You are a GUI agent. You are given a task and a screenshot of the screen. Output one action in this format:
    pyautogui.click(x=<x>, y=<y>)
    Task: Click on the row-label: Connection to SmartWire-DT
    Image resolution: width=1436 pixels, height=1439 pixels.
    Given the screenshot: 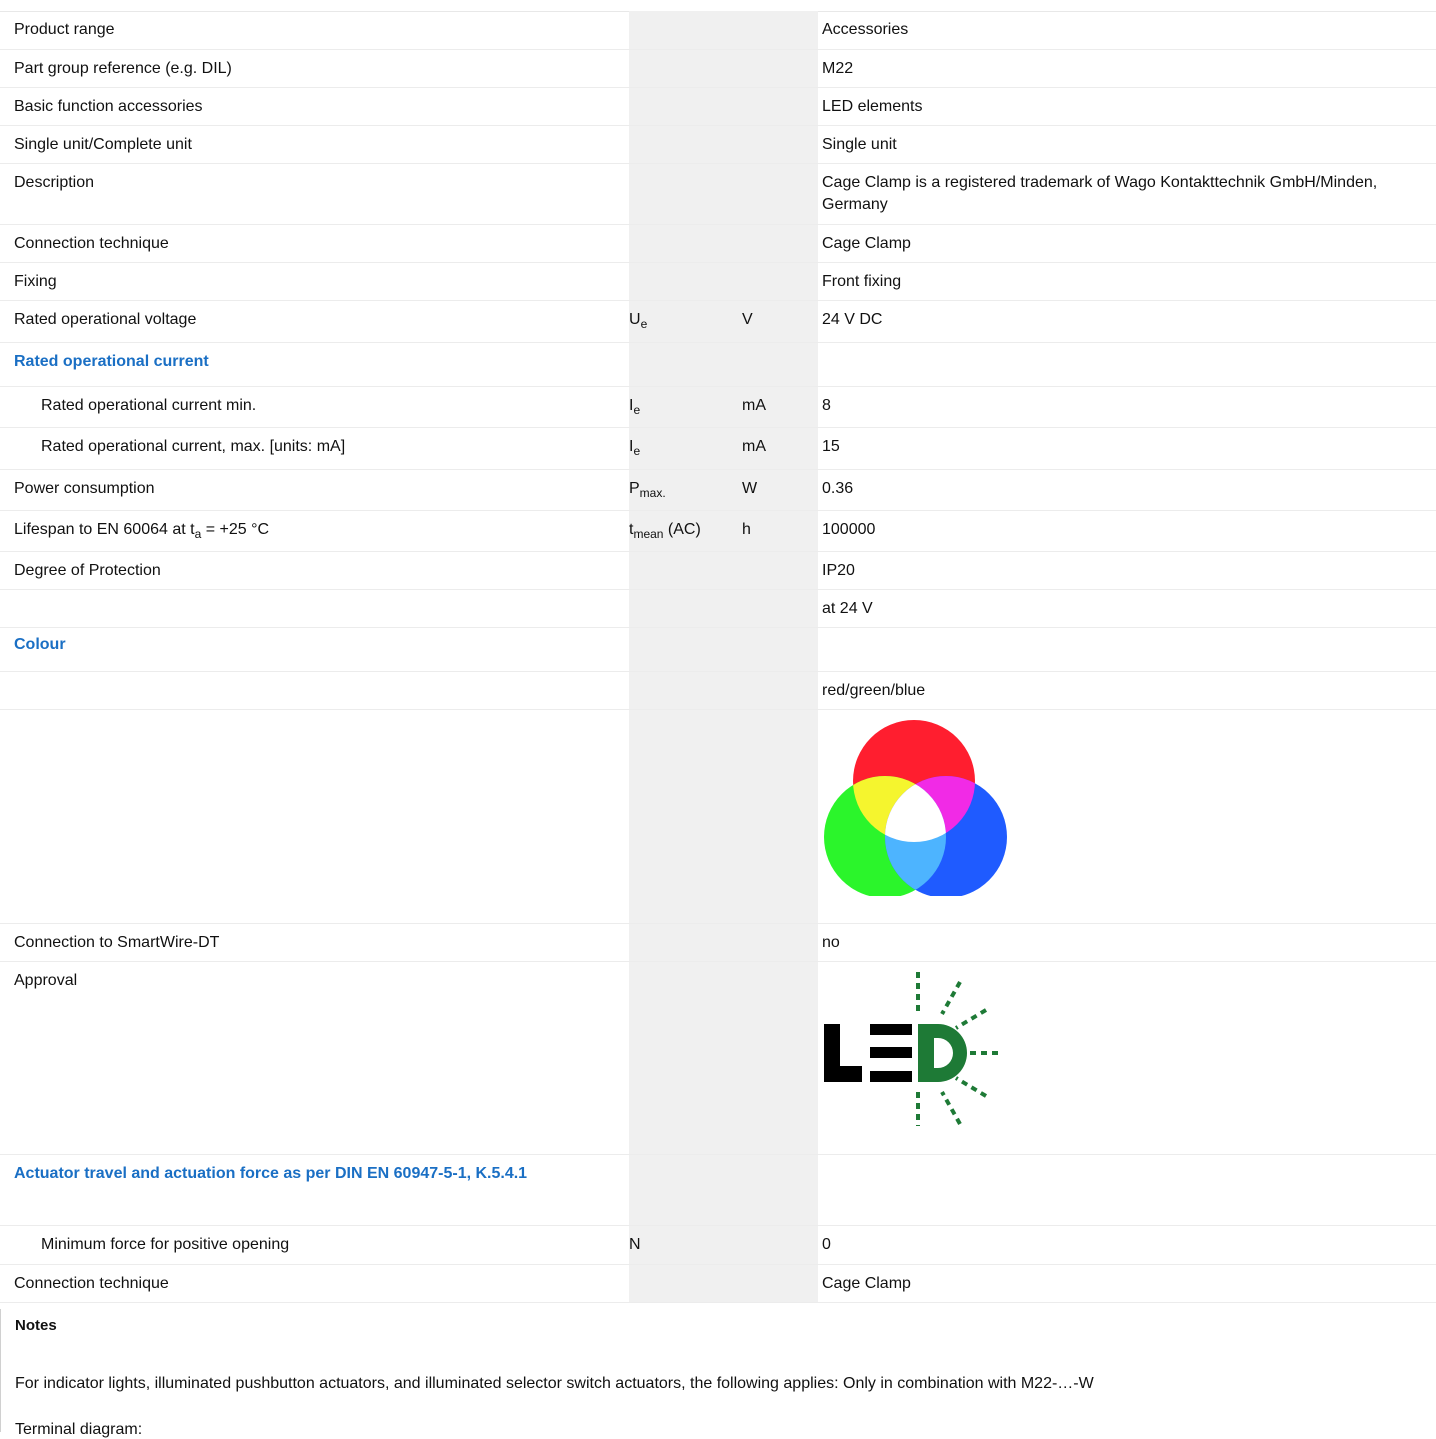 What is the action you would take?
    pyautogui.click(x=314, y=942)
    